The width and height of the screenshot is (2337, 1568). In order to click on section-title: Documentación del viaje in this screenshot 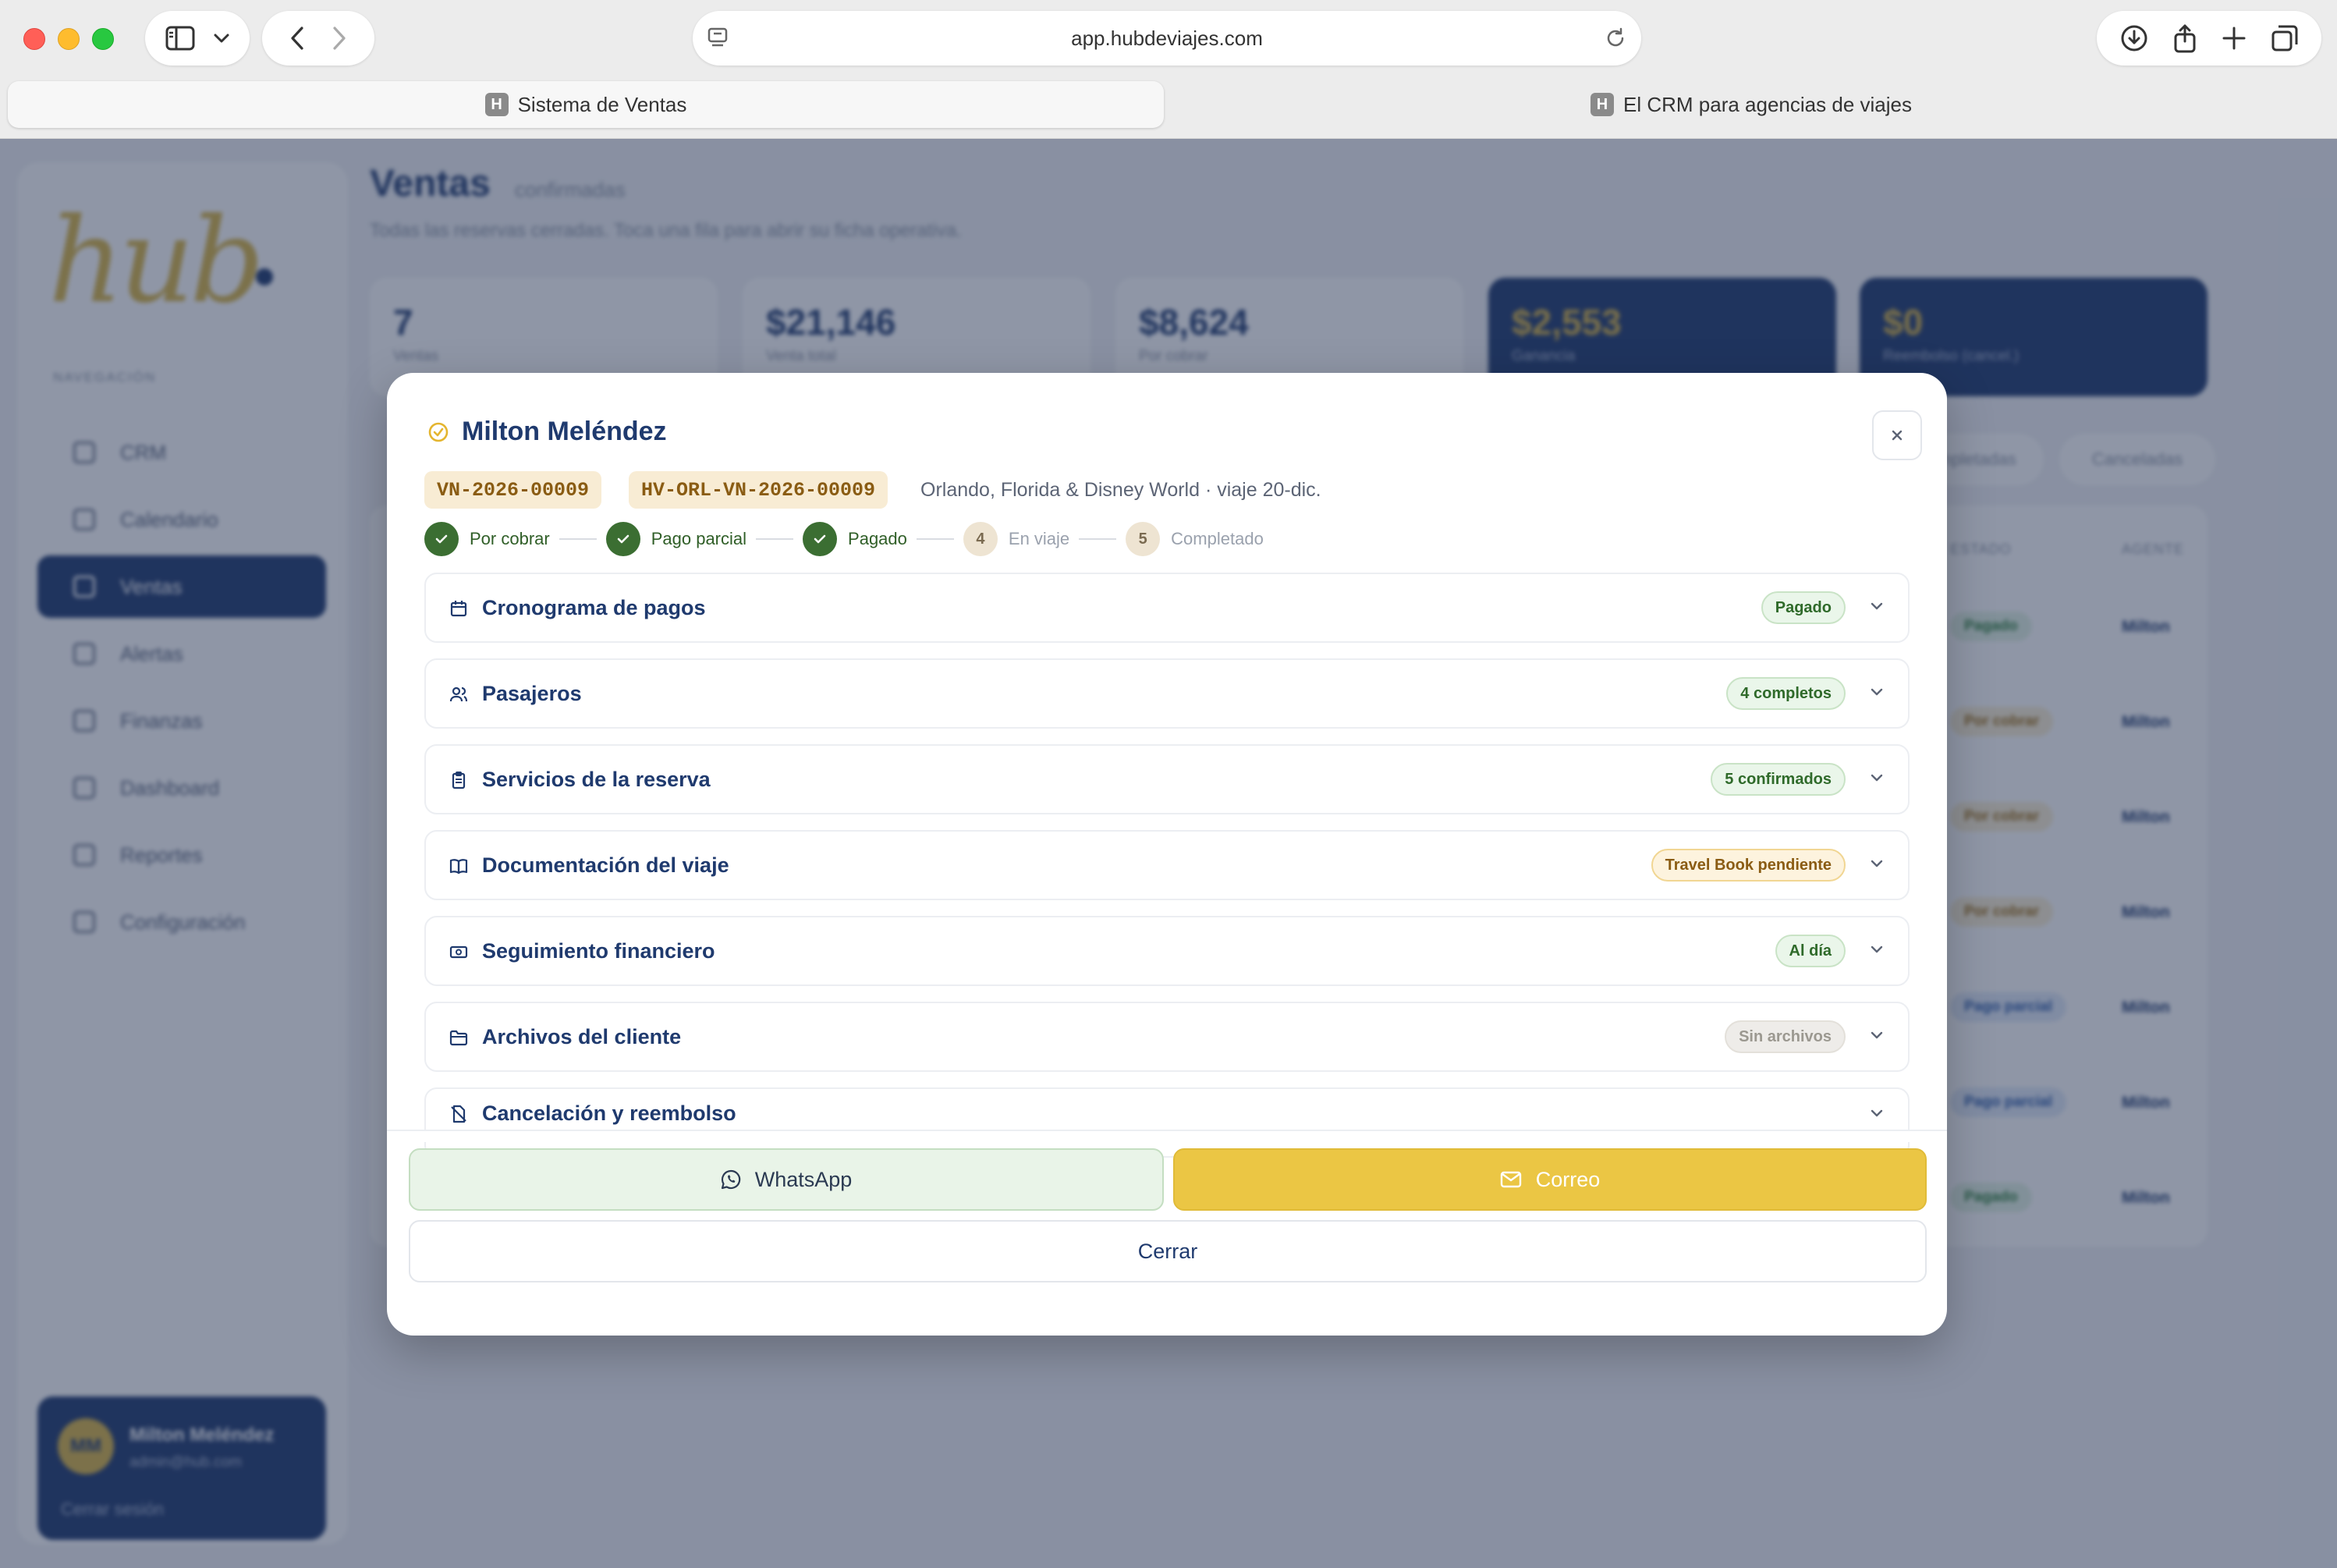, I will do `click(605, 865)`.